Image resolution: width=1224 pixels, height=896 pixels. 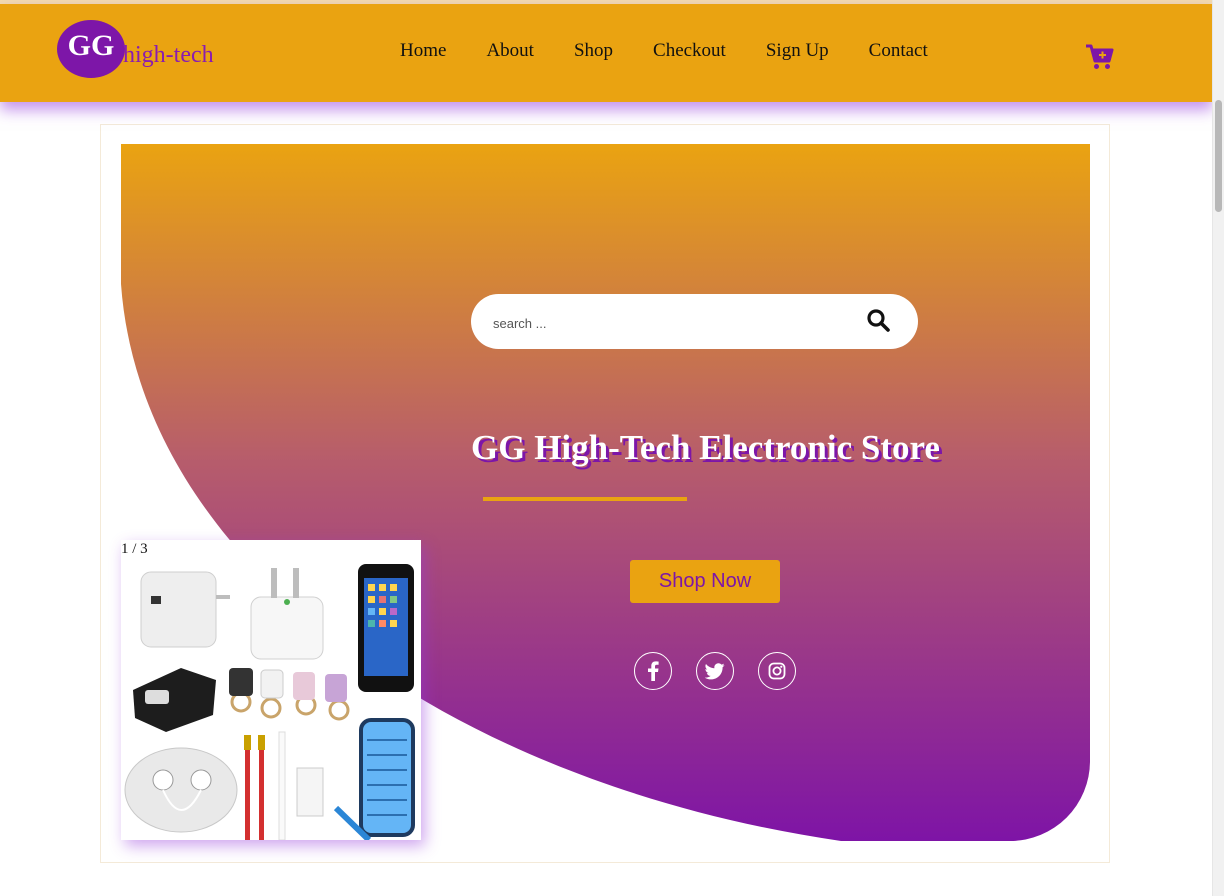 I want to click on search-box, so click(x=694, y=321).